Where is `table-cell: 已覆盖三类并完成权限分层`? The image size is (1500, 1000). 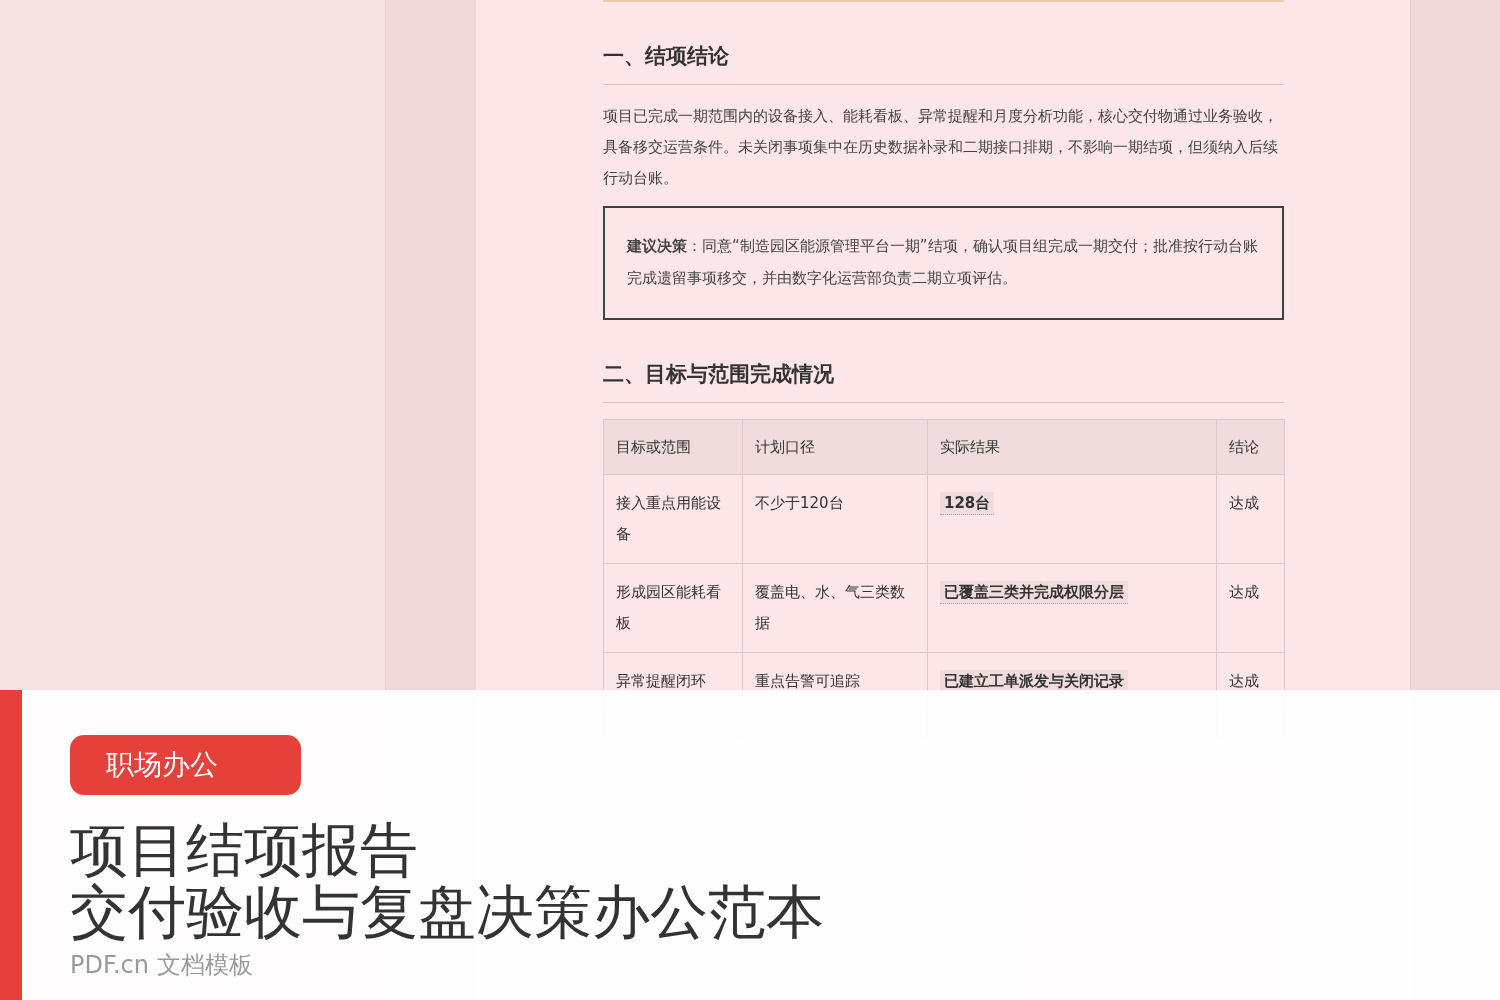
table-cell: 已覆盖三类并完成权限分层 is located at coordinates (1034, 592).